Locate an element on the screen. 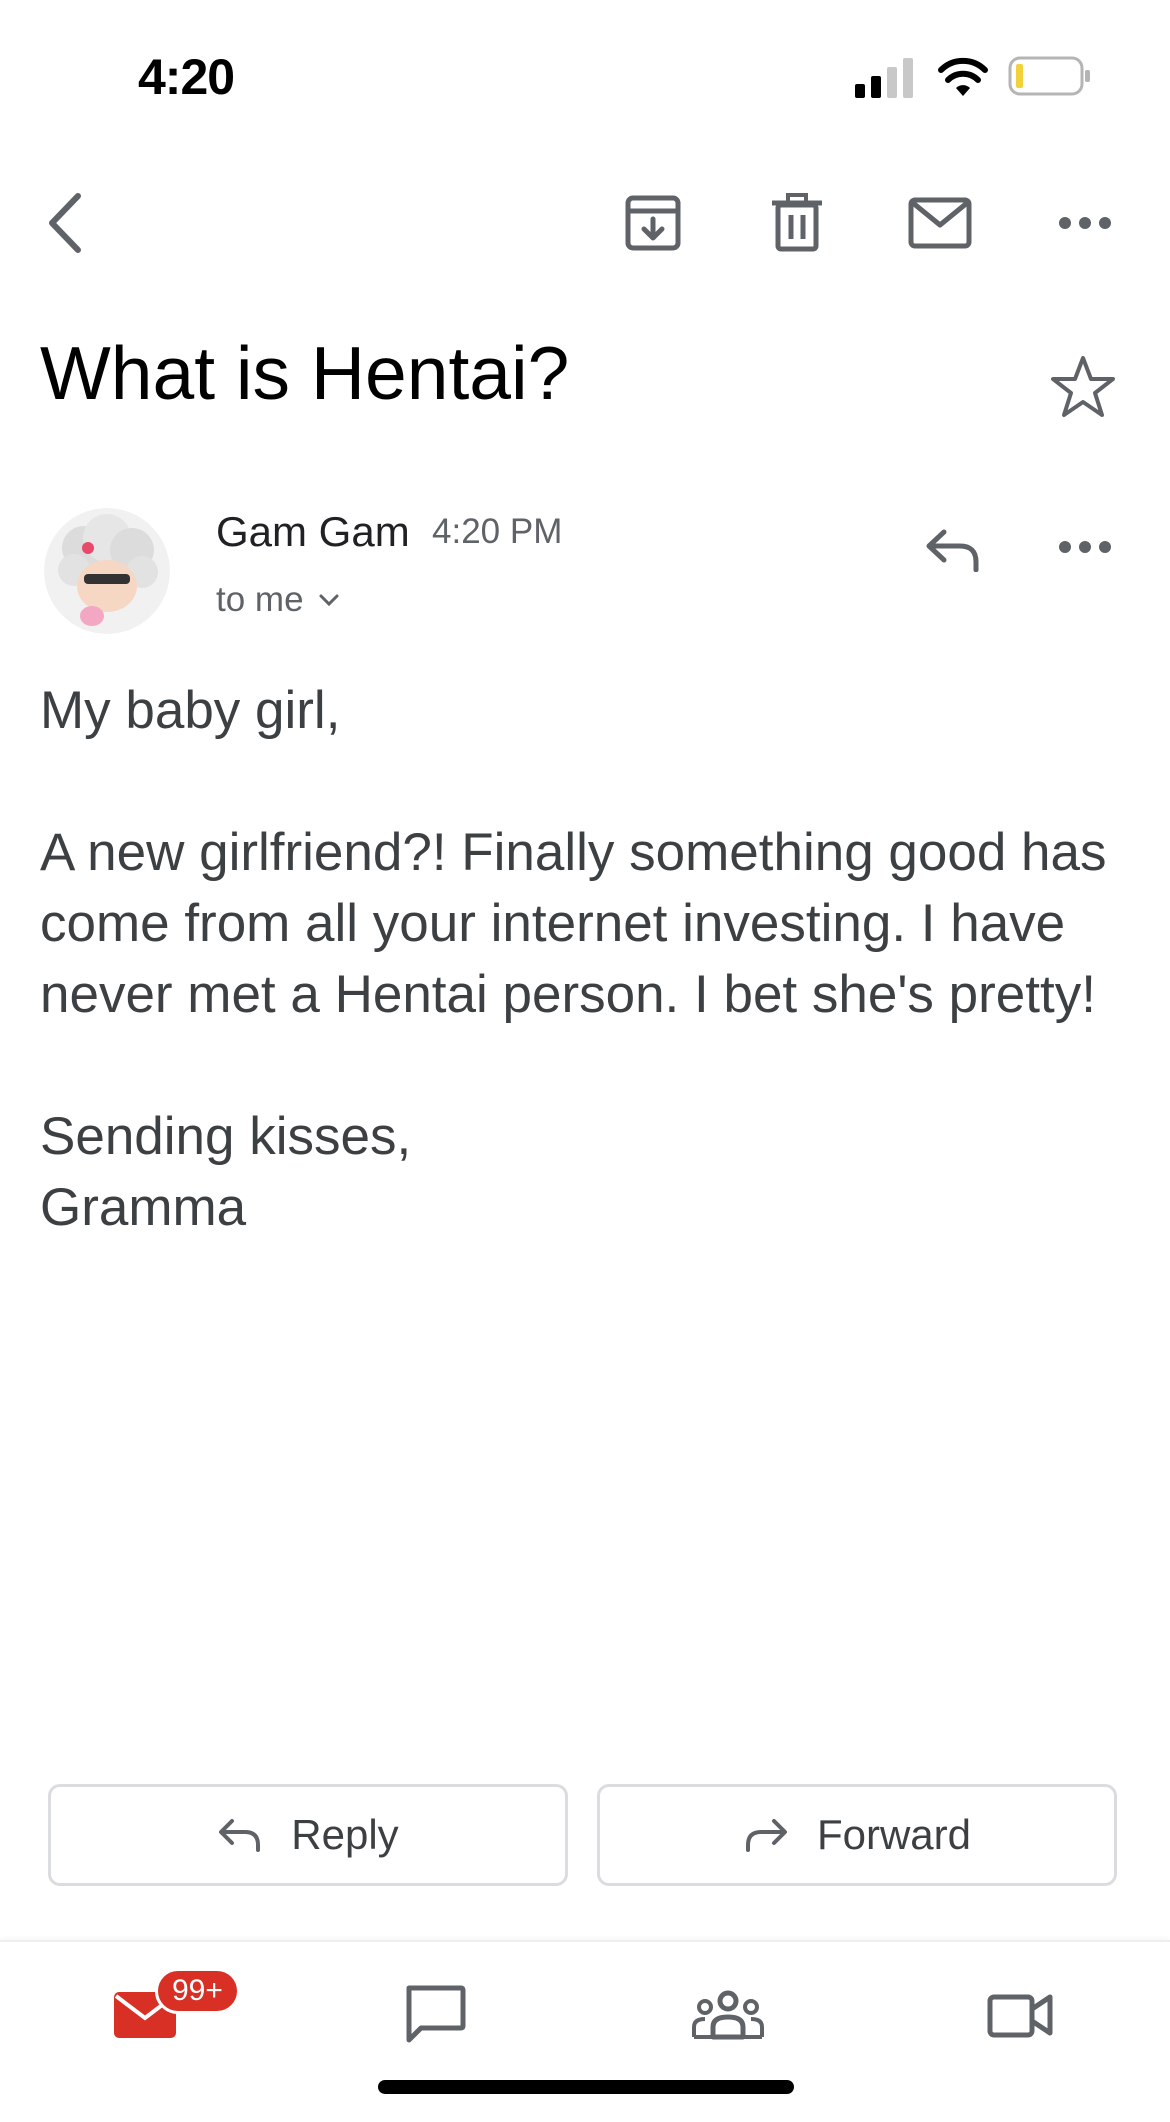 This screenshot has height=2122, width=1170. nav-meet is located at coordinates (1020, 2015).